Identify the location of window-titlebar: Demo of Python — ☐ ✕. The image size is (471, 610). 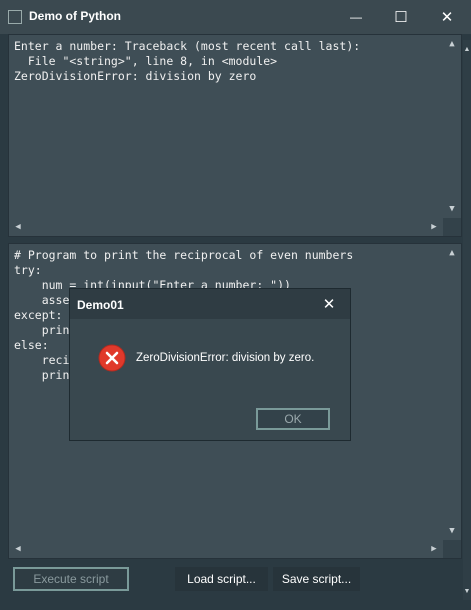
(235, 17).